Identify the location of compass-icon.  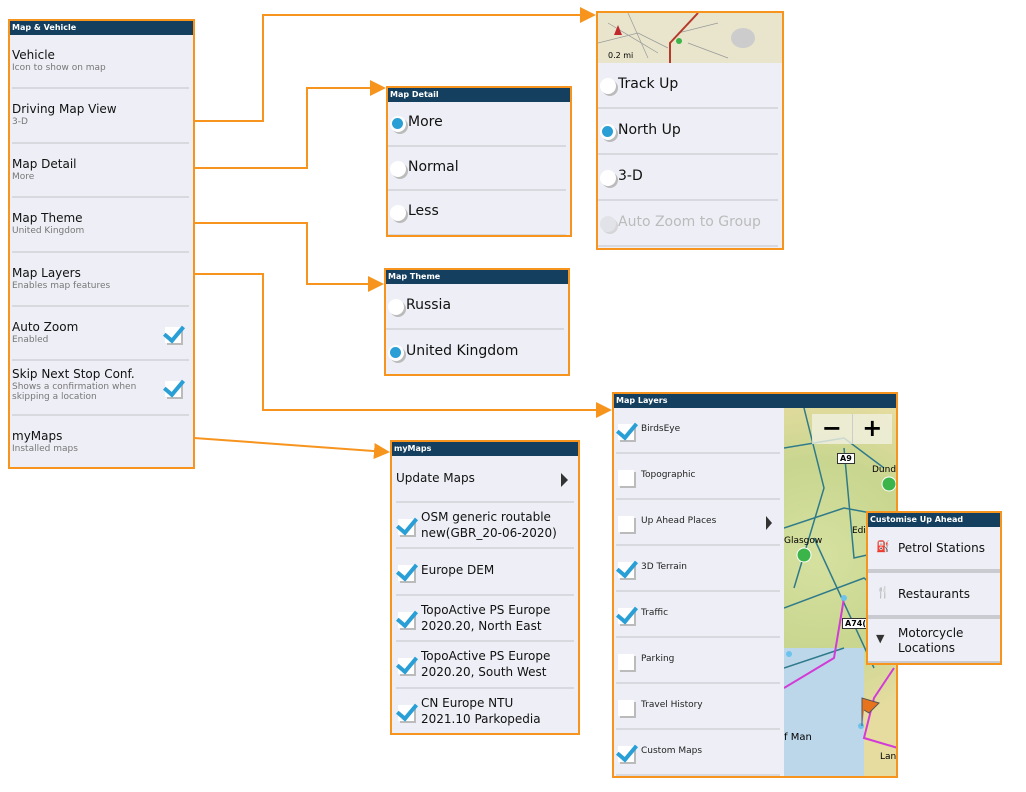
(618, 30).